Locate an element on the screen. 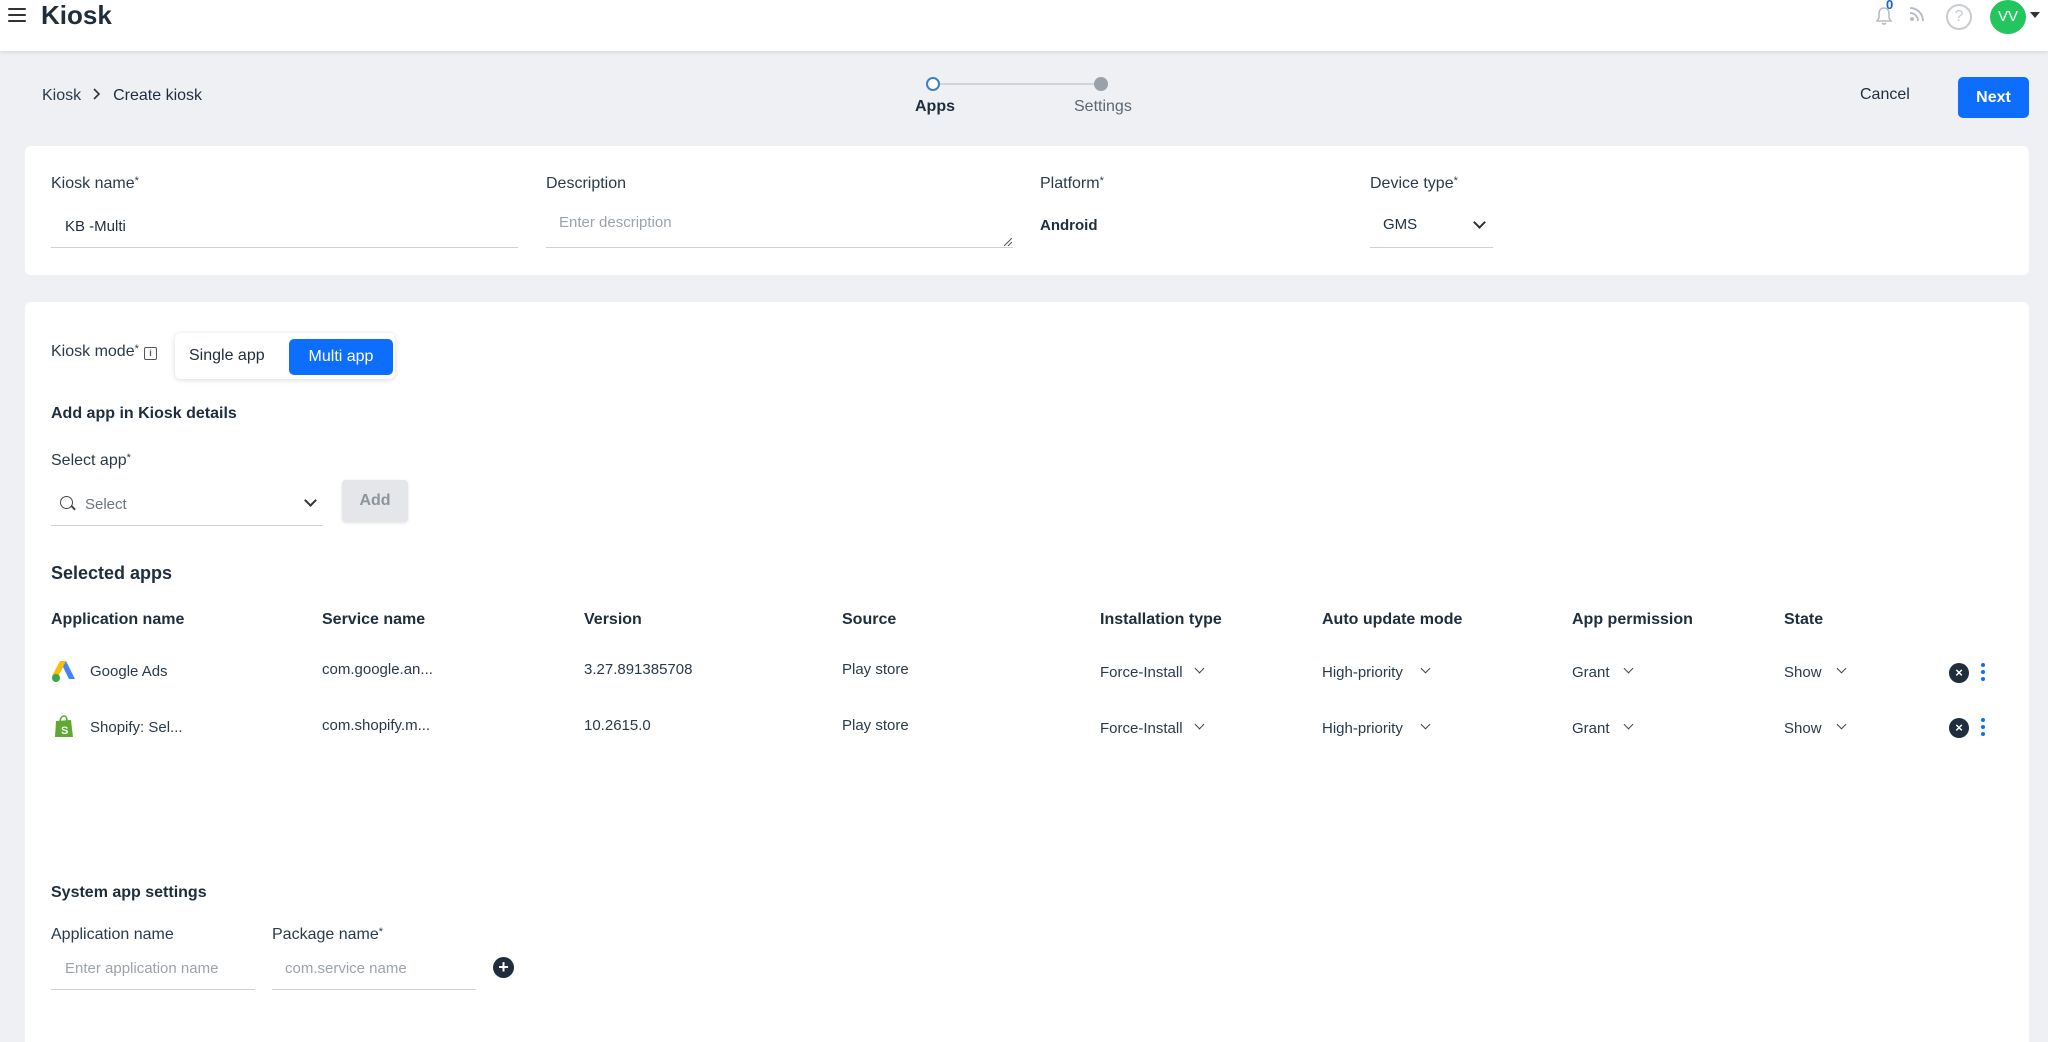 The image size is (2048, 1042). version-cell: 3.27.891385708 is located at coordinates (638, 669).